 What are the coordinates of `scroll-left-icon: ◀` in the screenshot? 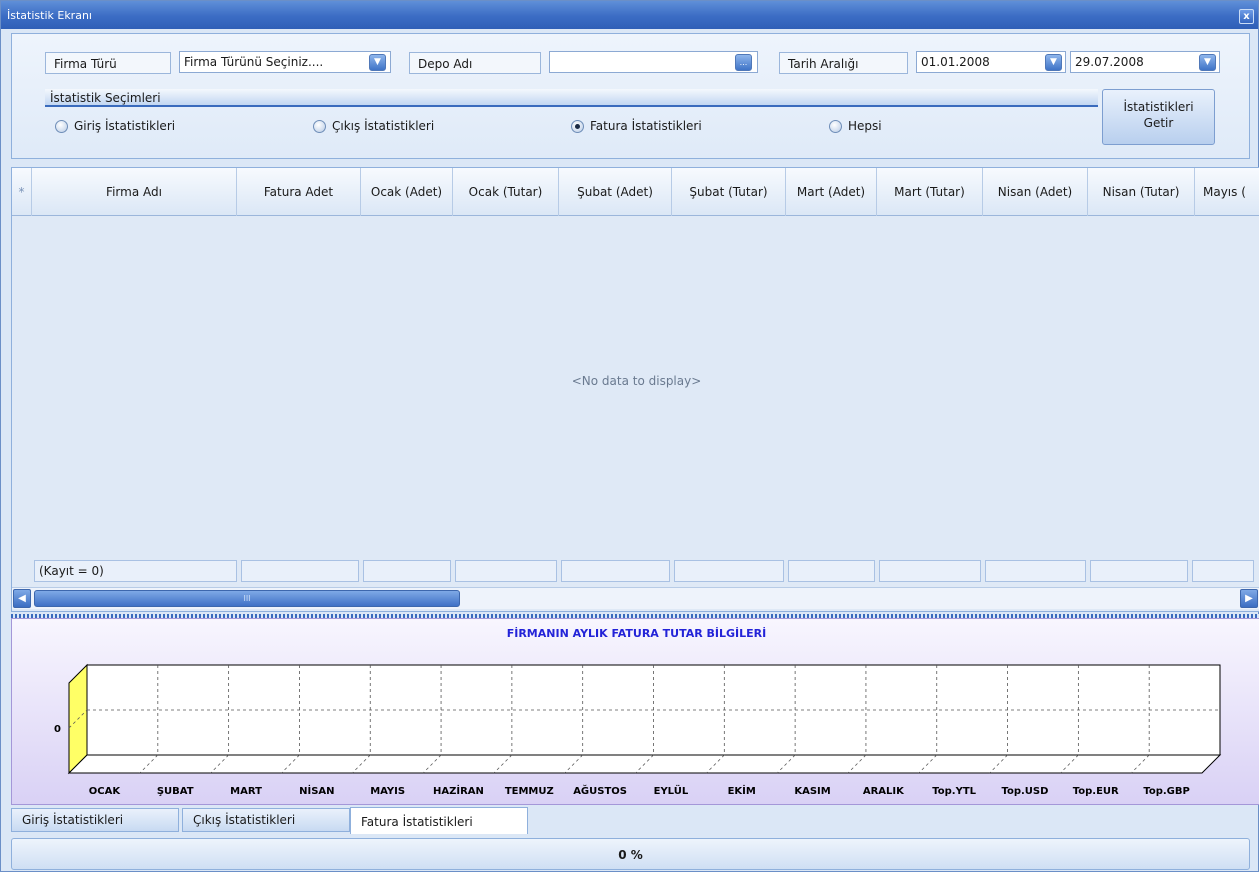 It's located at (22, 598).